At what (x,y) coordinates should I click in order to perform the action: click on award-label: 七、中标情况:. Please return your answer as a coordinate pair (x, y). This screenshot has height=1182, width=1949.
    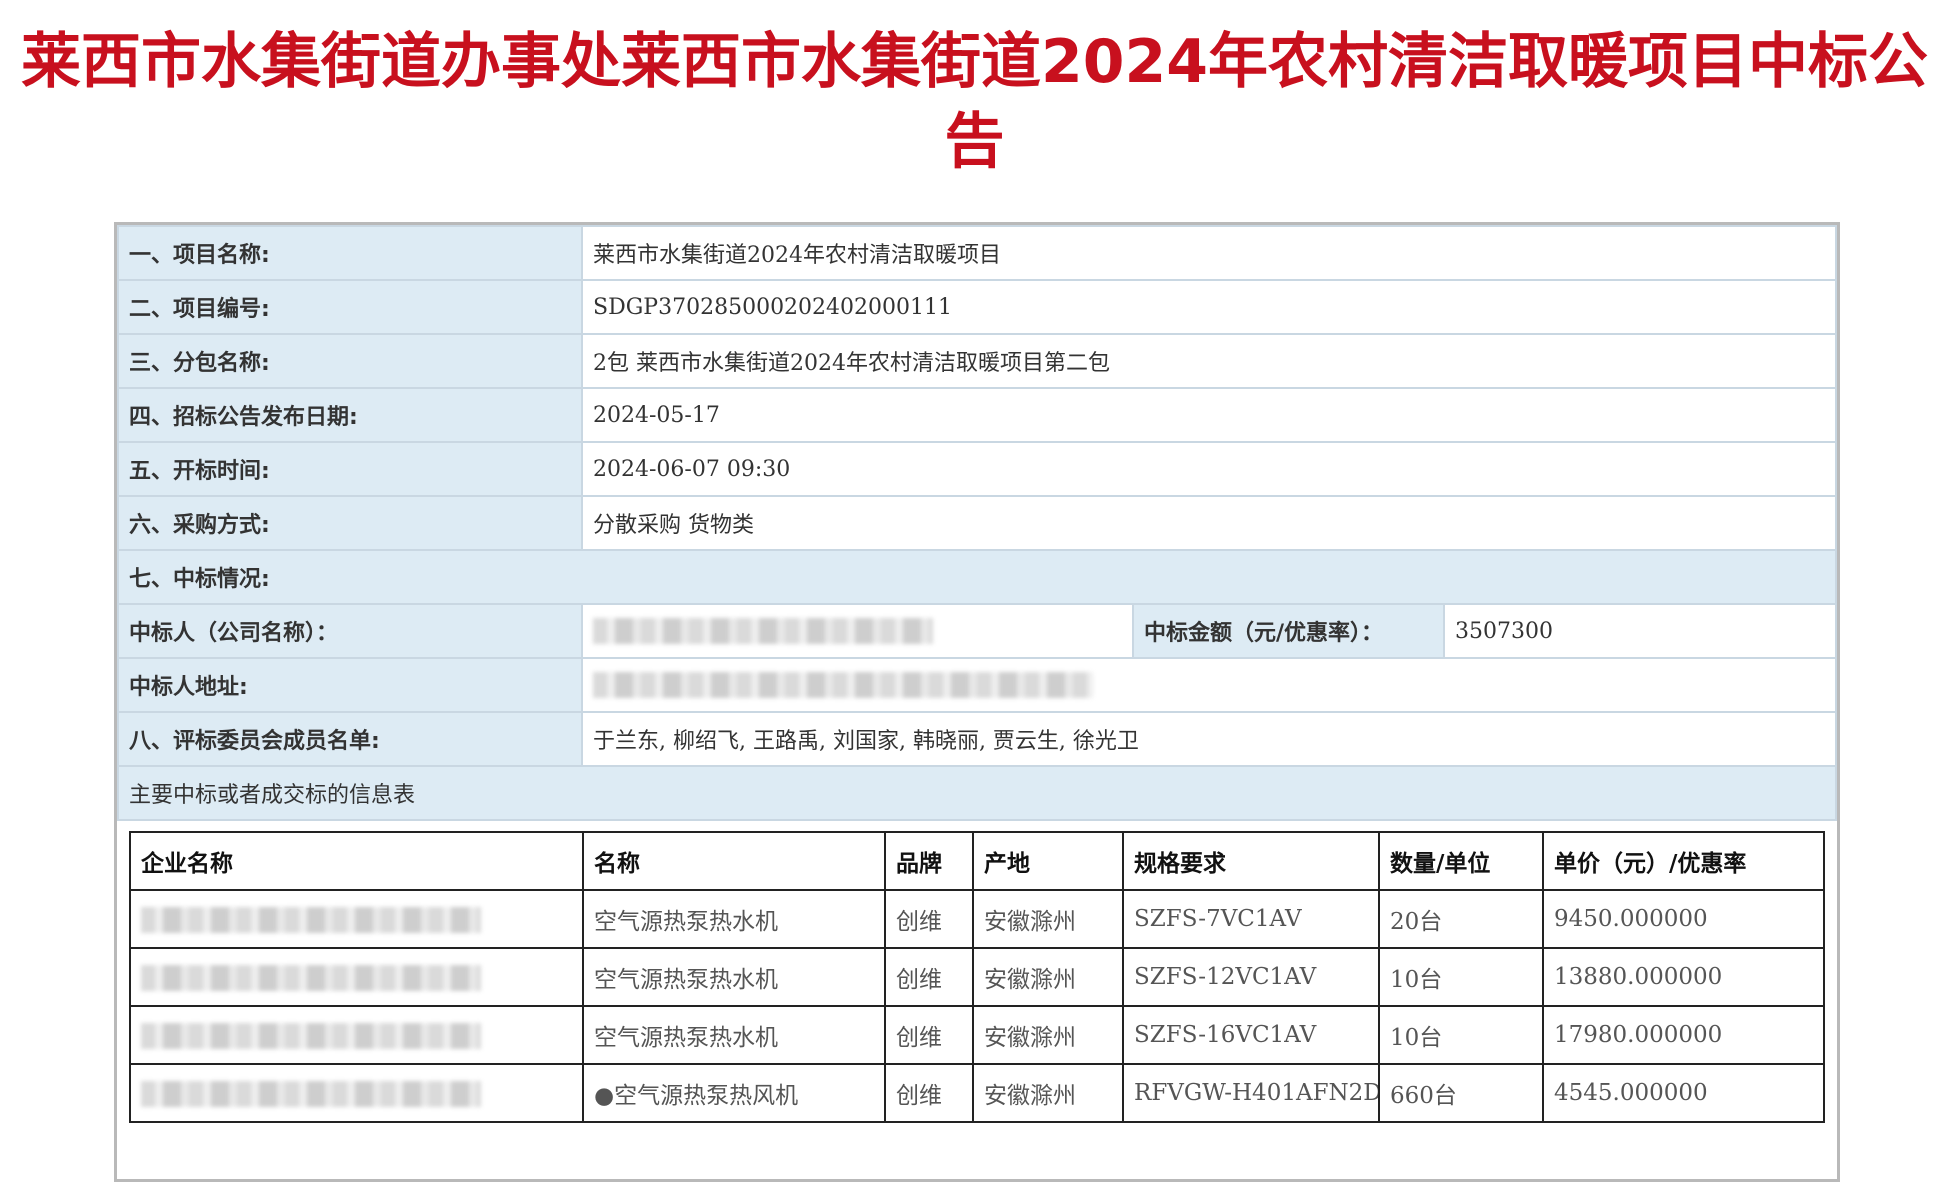
    Looking at the image, I should click on (977, 577).